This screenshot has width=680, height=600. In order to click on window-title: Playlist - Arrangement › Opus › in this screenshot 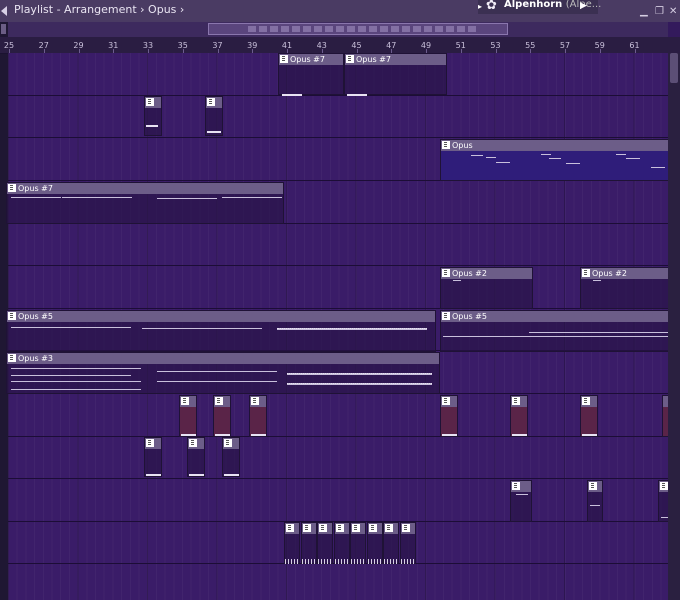, I will do `click(99, 9)`.